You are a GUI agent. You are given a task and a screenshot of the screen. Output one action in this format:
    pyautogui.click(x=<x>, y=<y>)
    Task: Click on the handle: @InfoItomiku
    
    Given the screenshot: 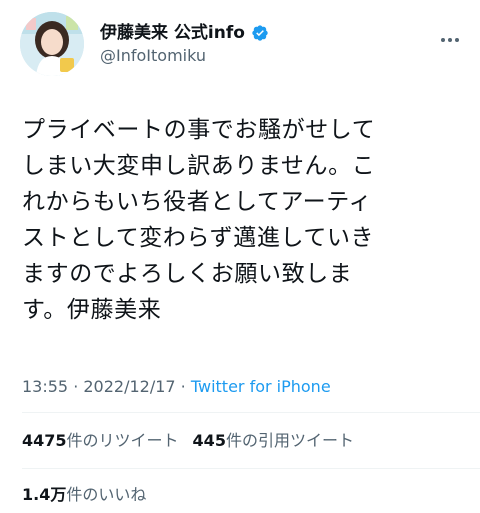 What is the action you would take?
    pyautogui.click(x=184, y=56)
    